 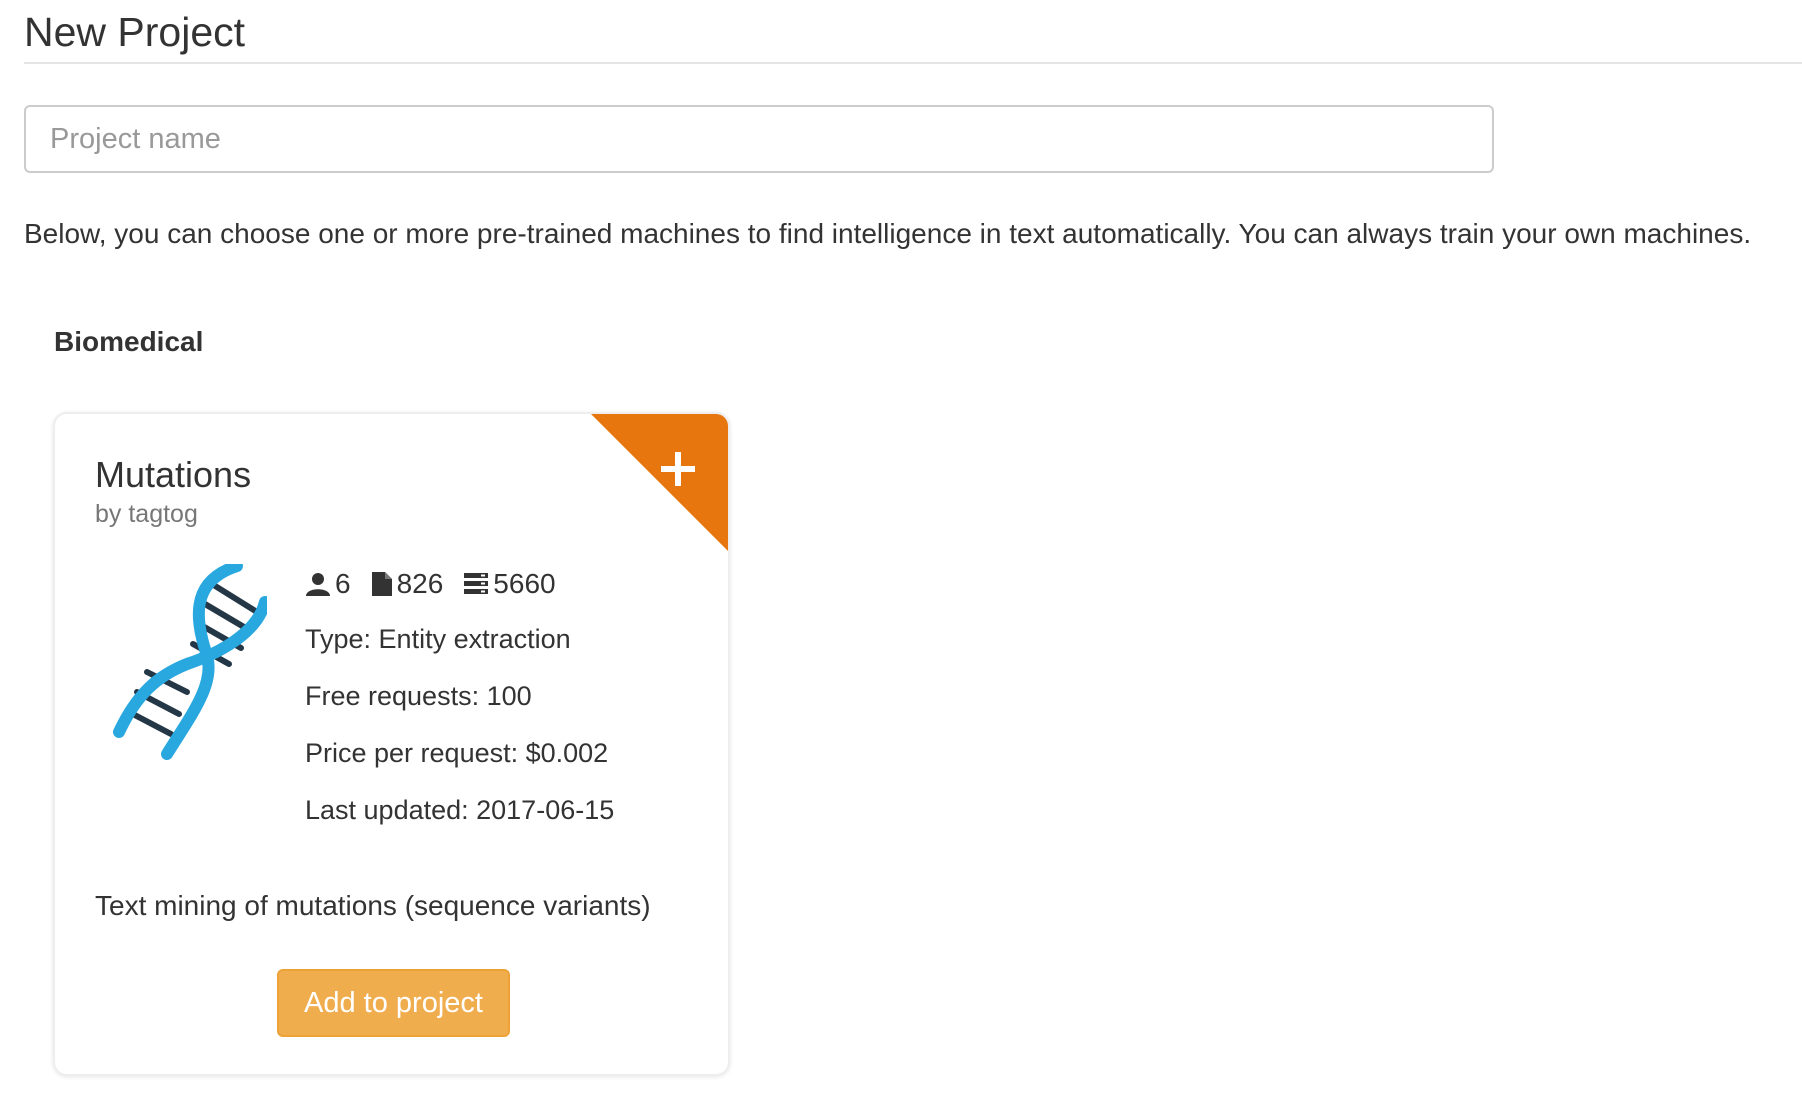 I want to click on machine-author: by tagtog, so click(x=146, y=514).